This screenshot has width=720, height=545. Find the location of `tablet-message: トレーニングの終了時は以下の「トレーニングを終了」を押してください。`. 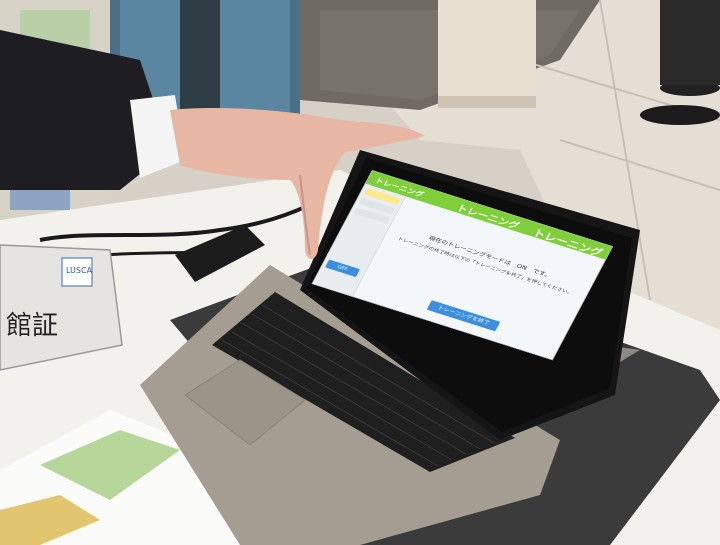

tablet-message: トレーニングの終了時は以下の「トレーニングを終了」を押してください。 is located at coordinates (485, 266).